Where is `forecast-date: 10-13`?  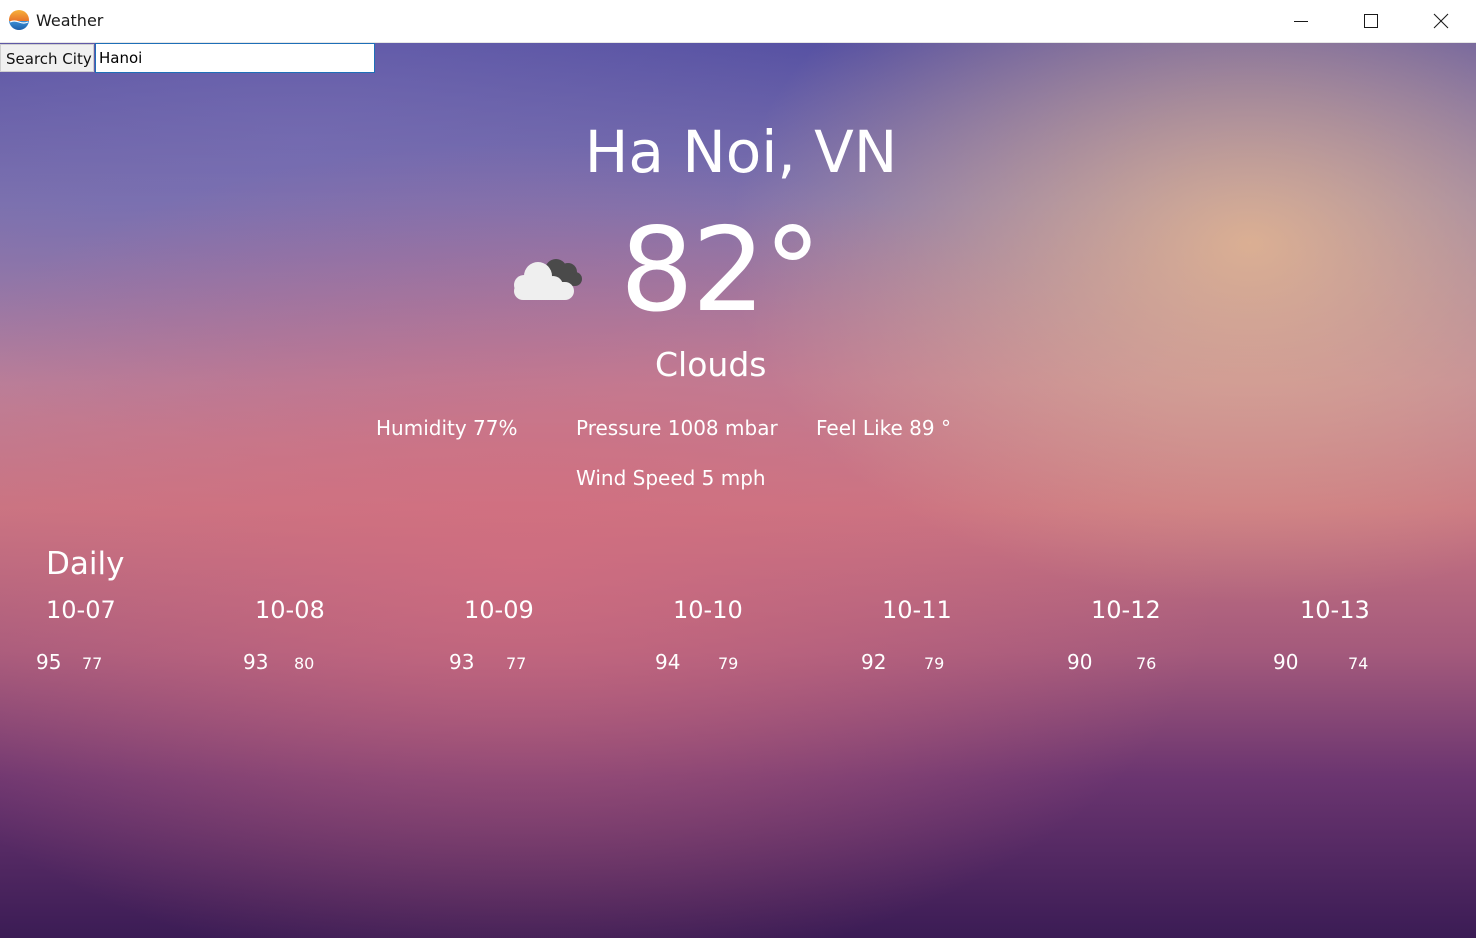
forecast-date: 10-13 is located at coordinates (1335, 610).